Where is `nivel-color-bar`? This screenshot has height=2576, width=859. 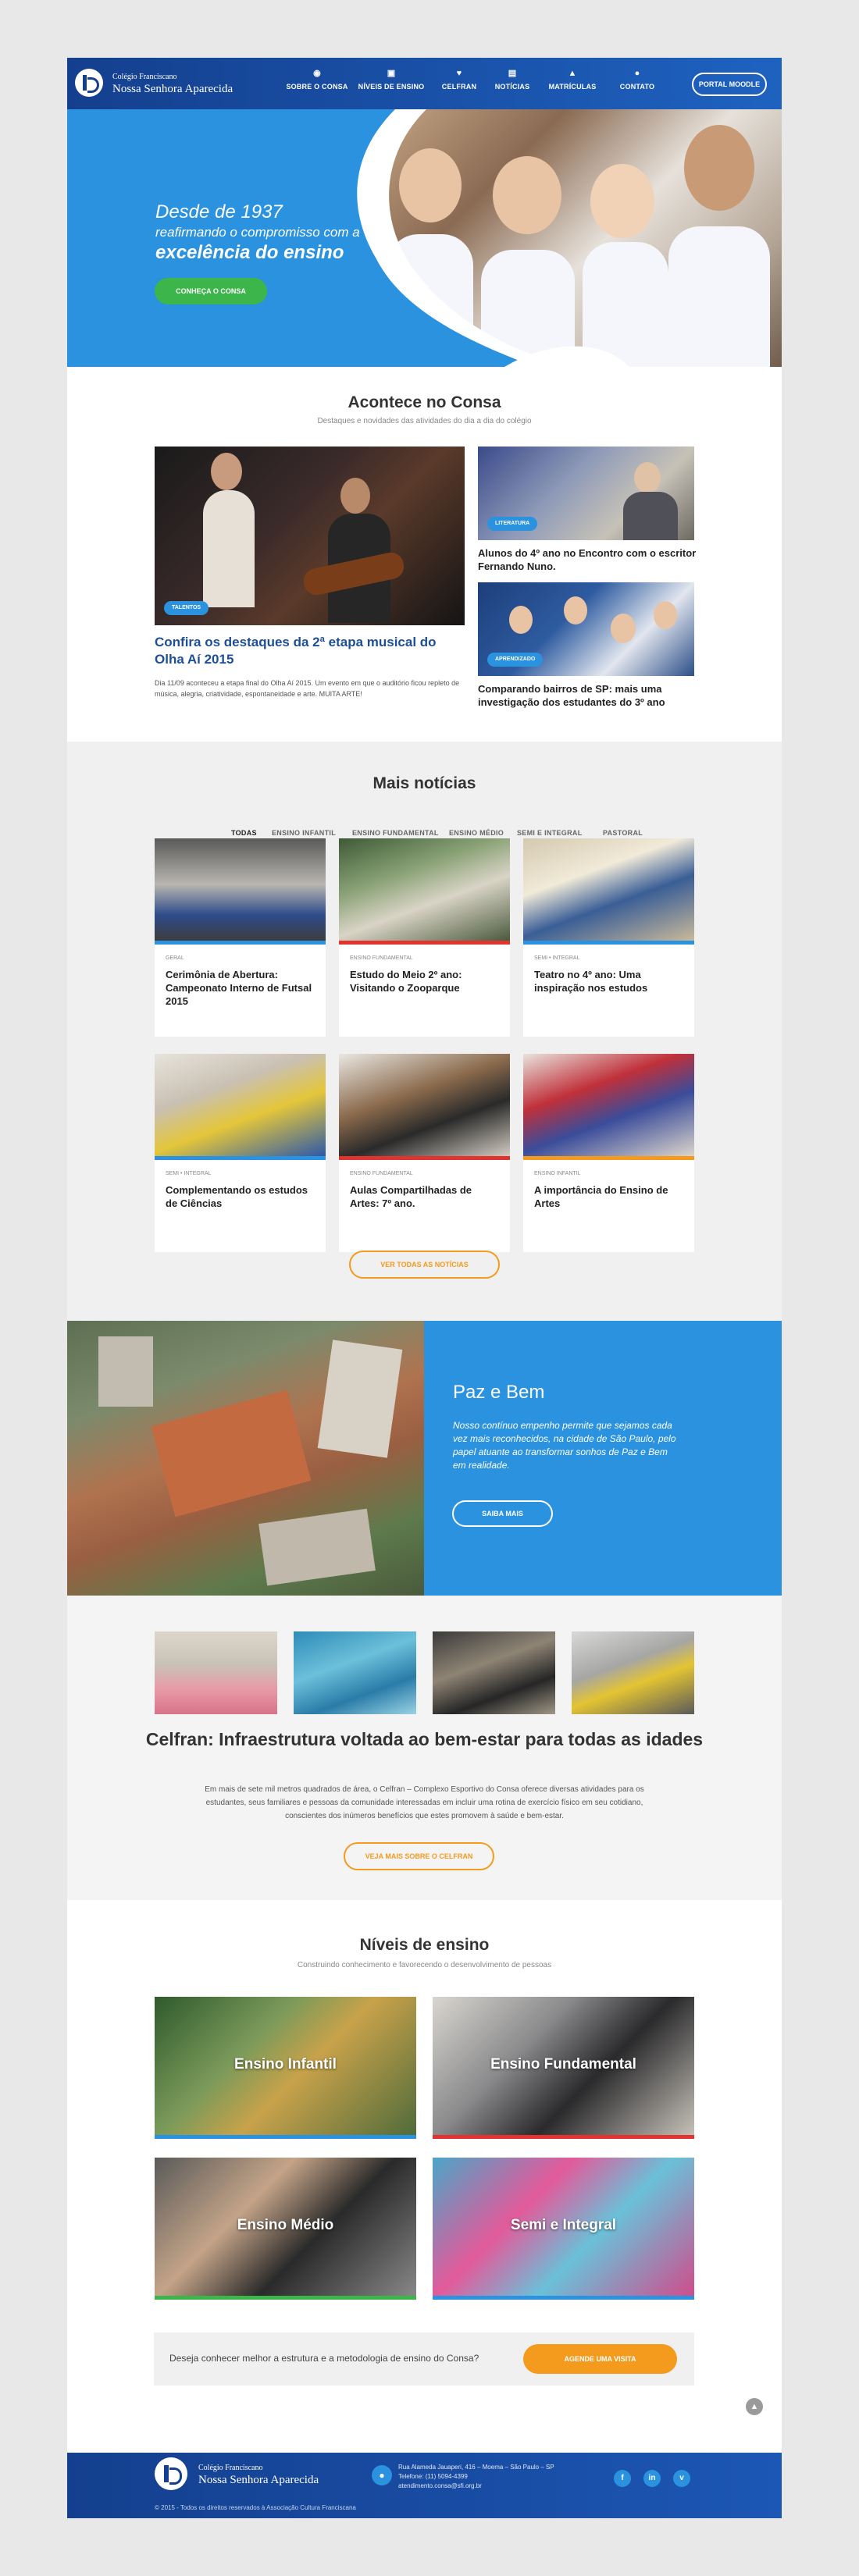
nivel-color-bar is located at coordinates (285, 2137).